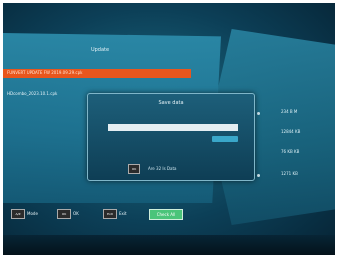 This screenshot has width=338, height=258. Describe the element at coordinates (173, 127) in the screenshot. I see `save-name-input` at that location.